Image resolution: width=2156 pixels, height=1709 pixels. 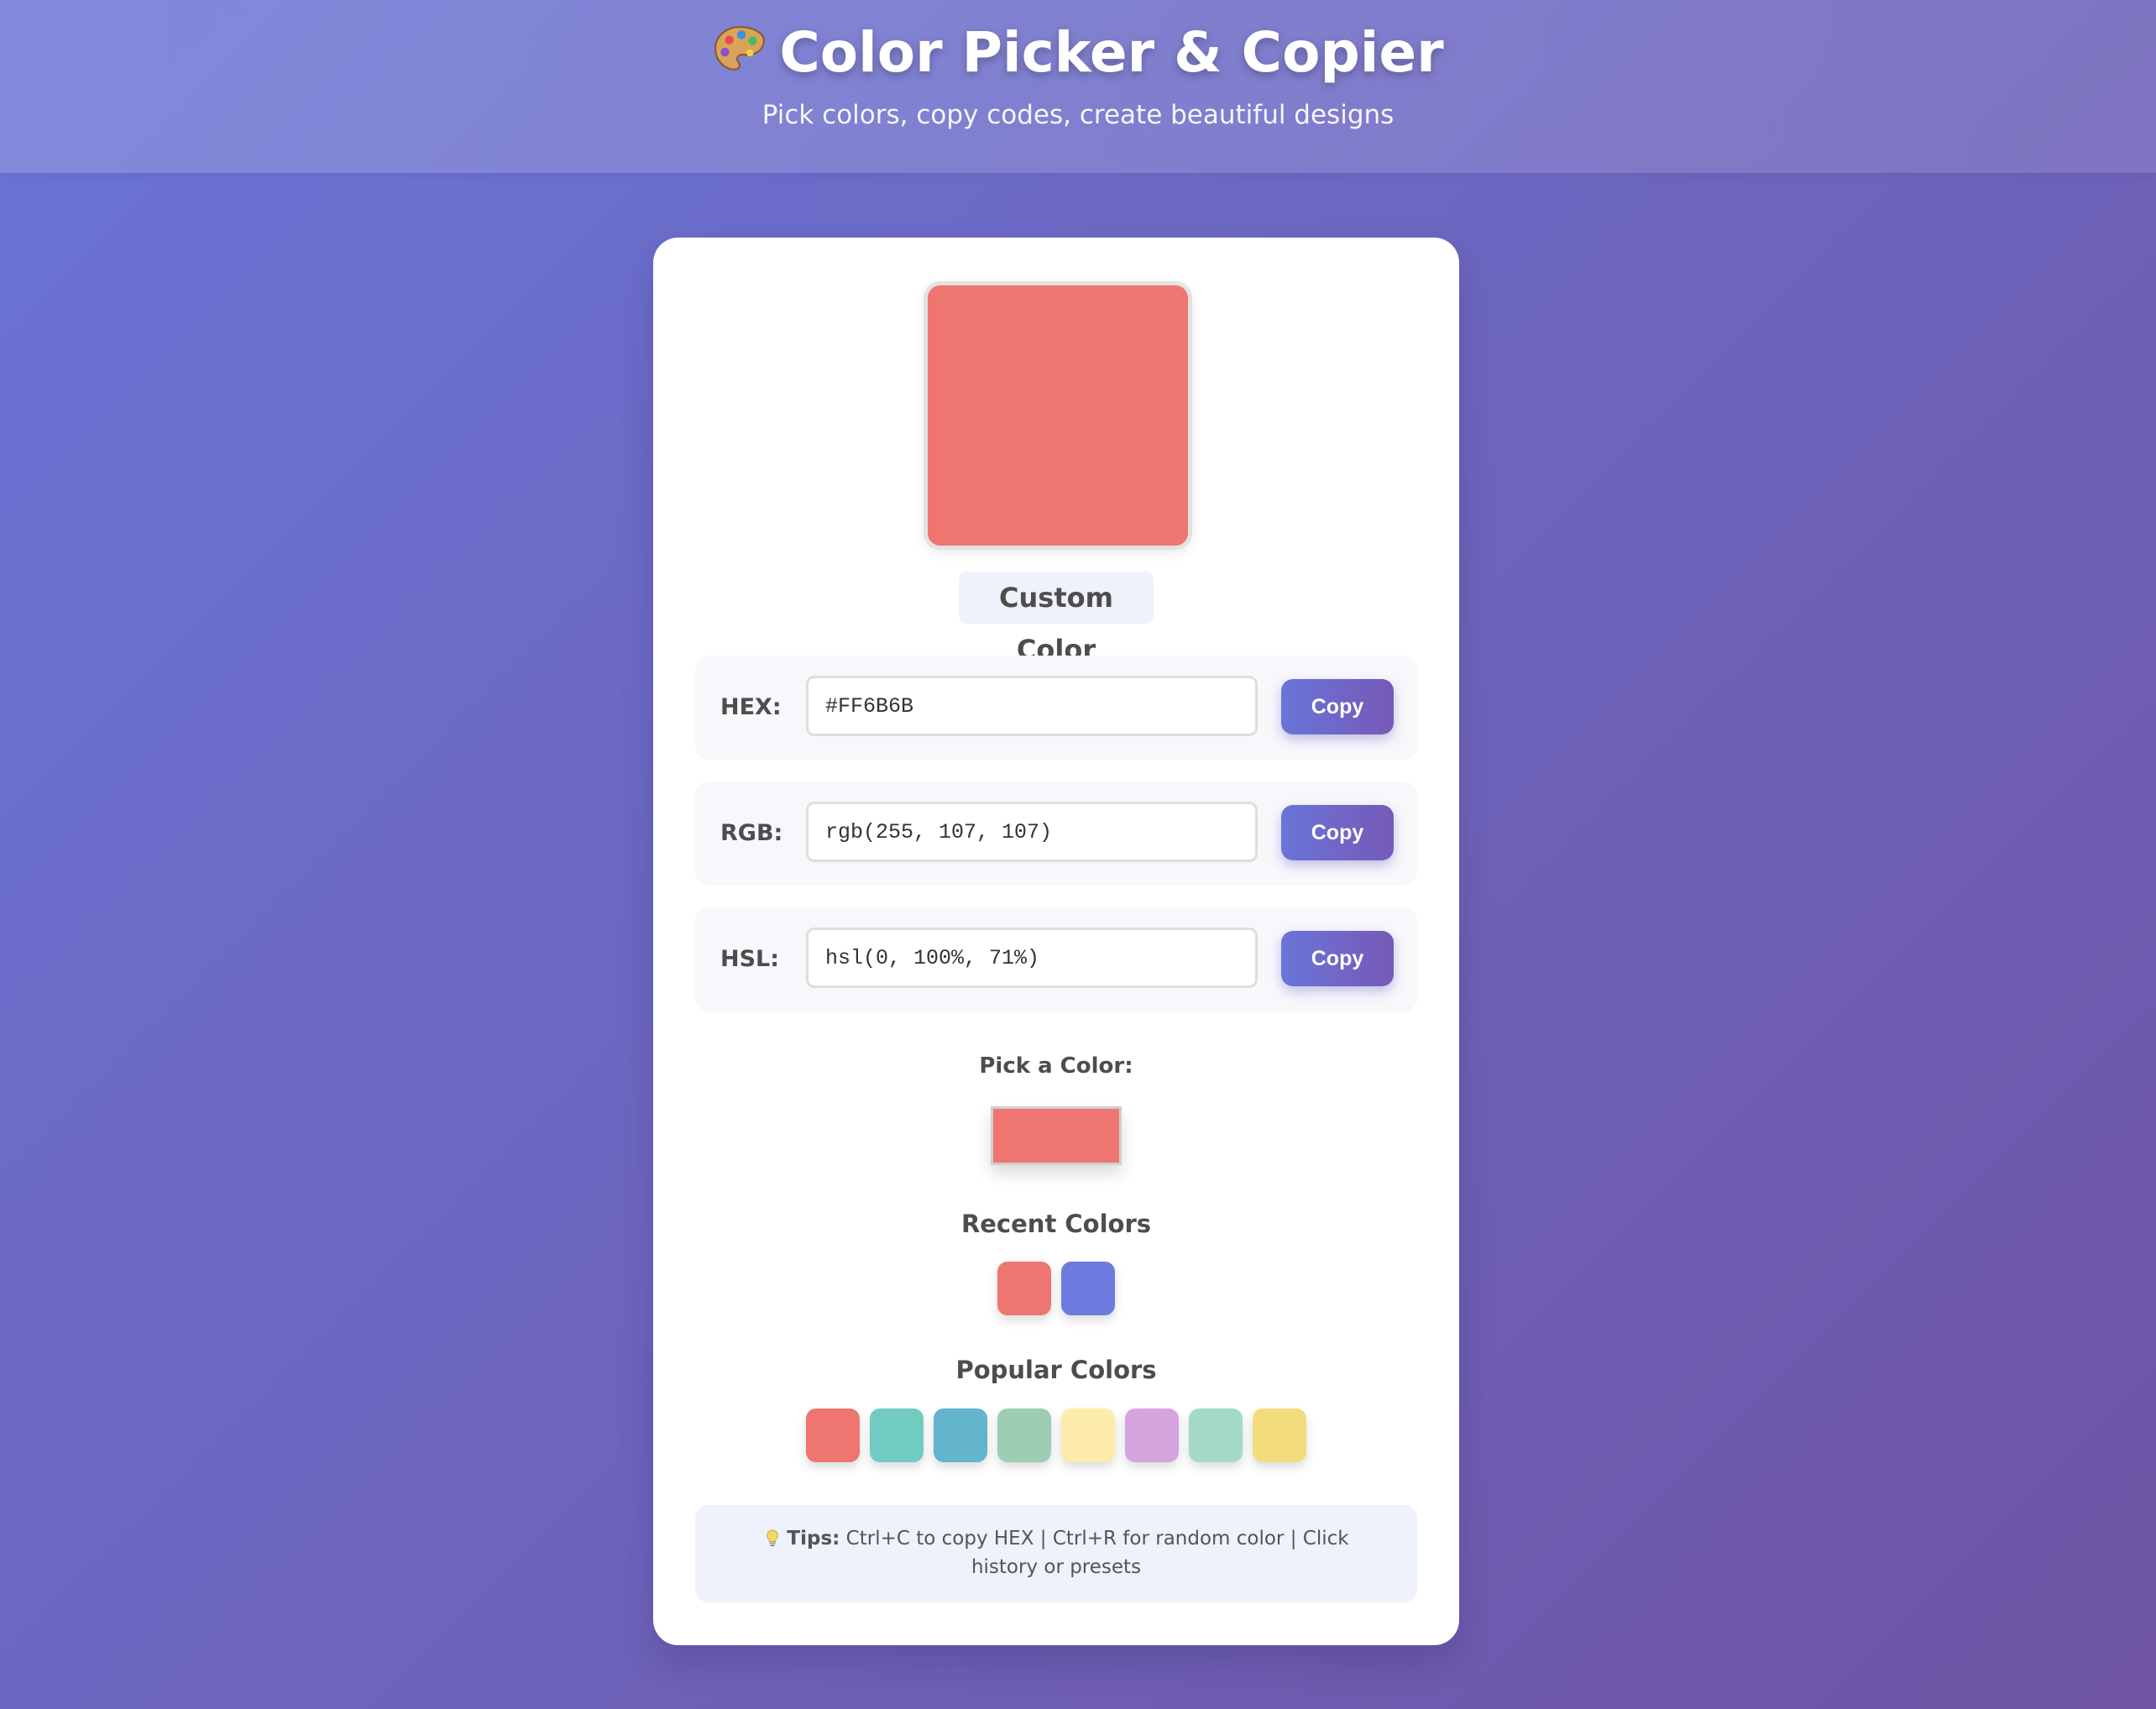 What do you see at coordinates (1337, 832) in the screenshot?
I see `copy-rgb-button: Copy` at bounding box center [1337, 832].